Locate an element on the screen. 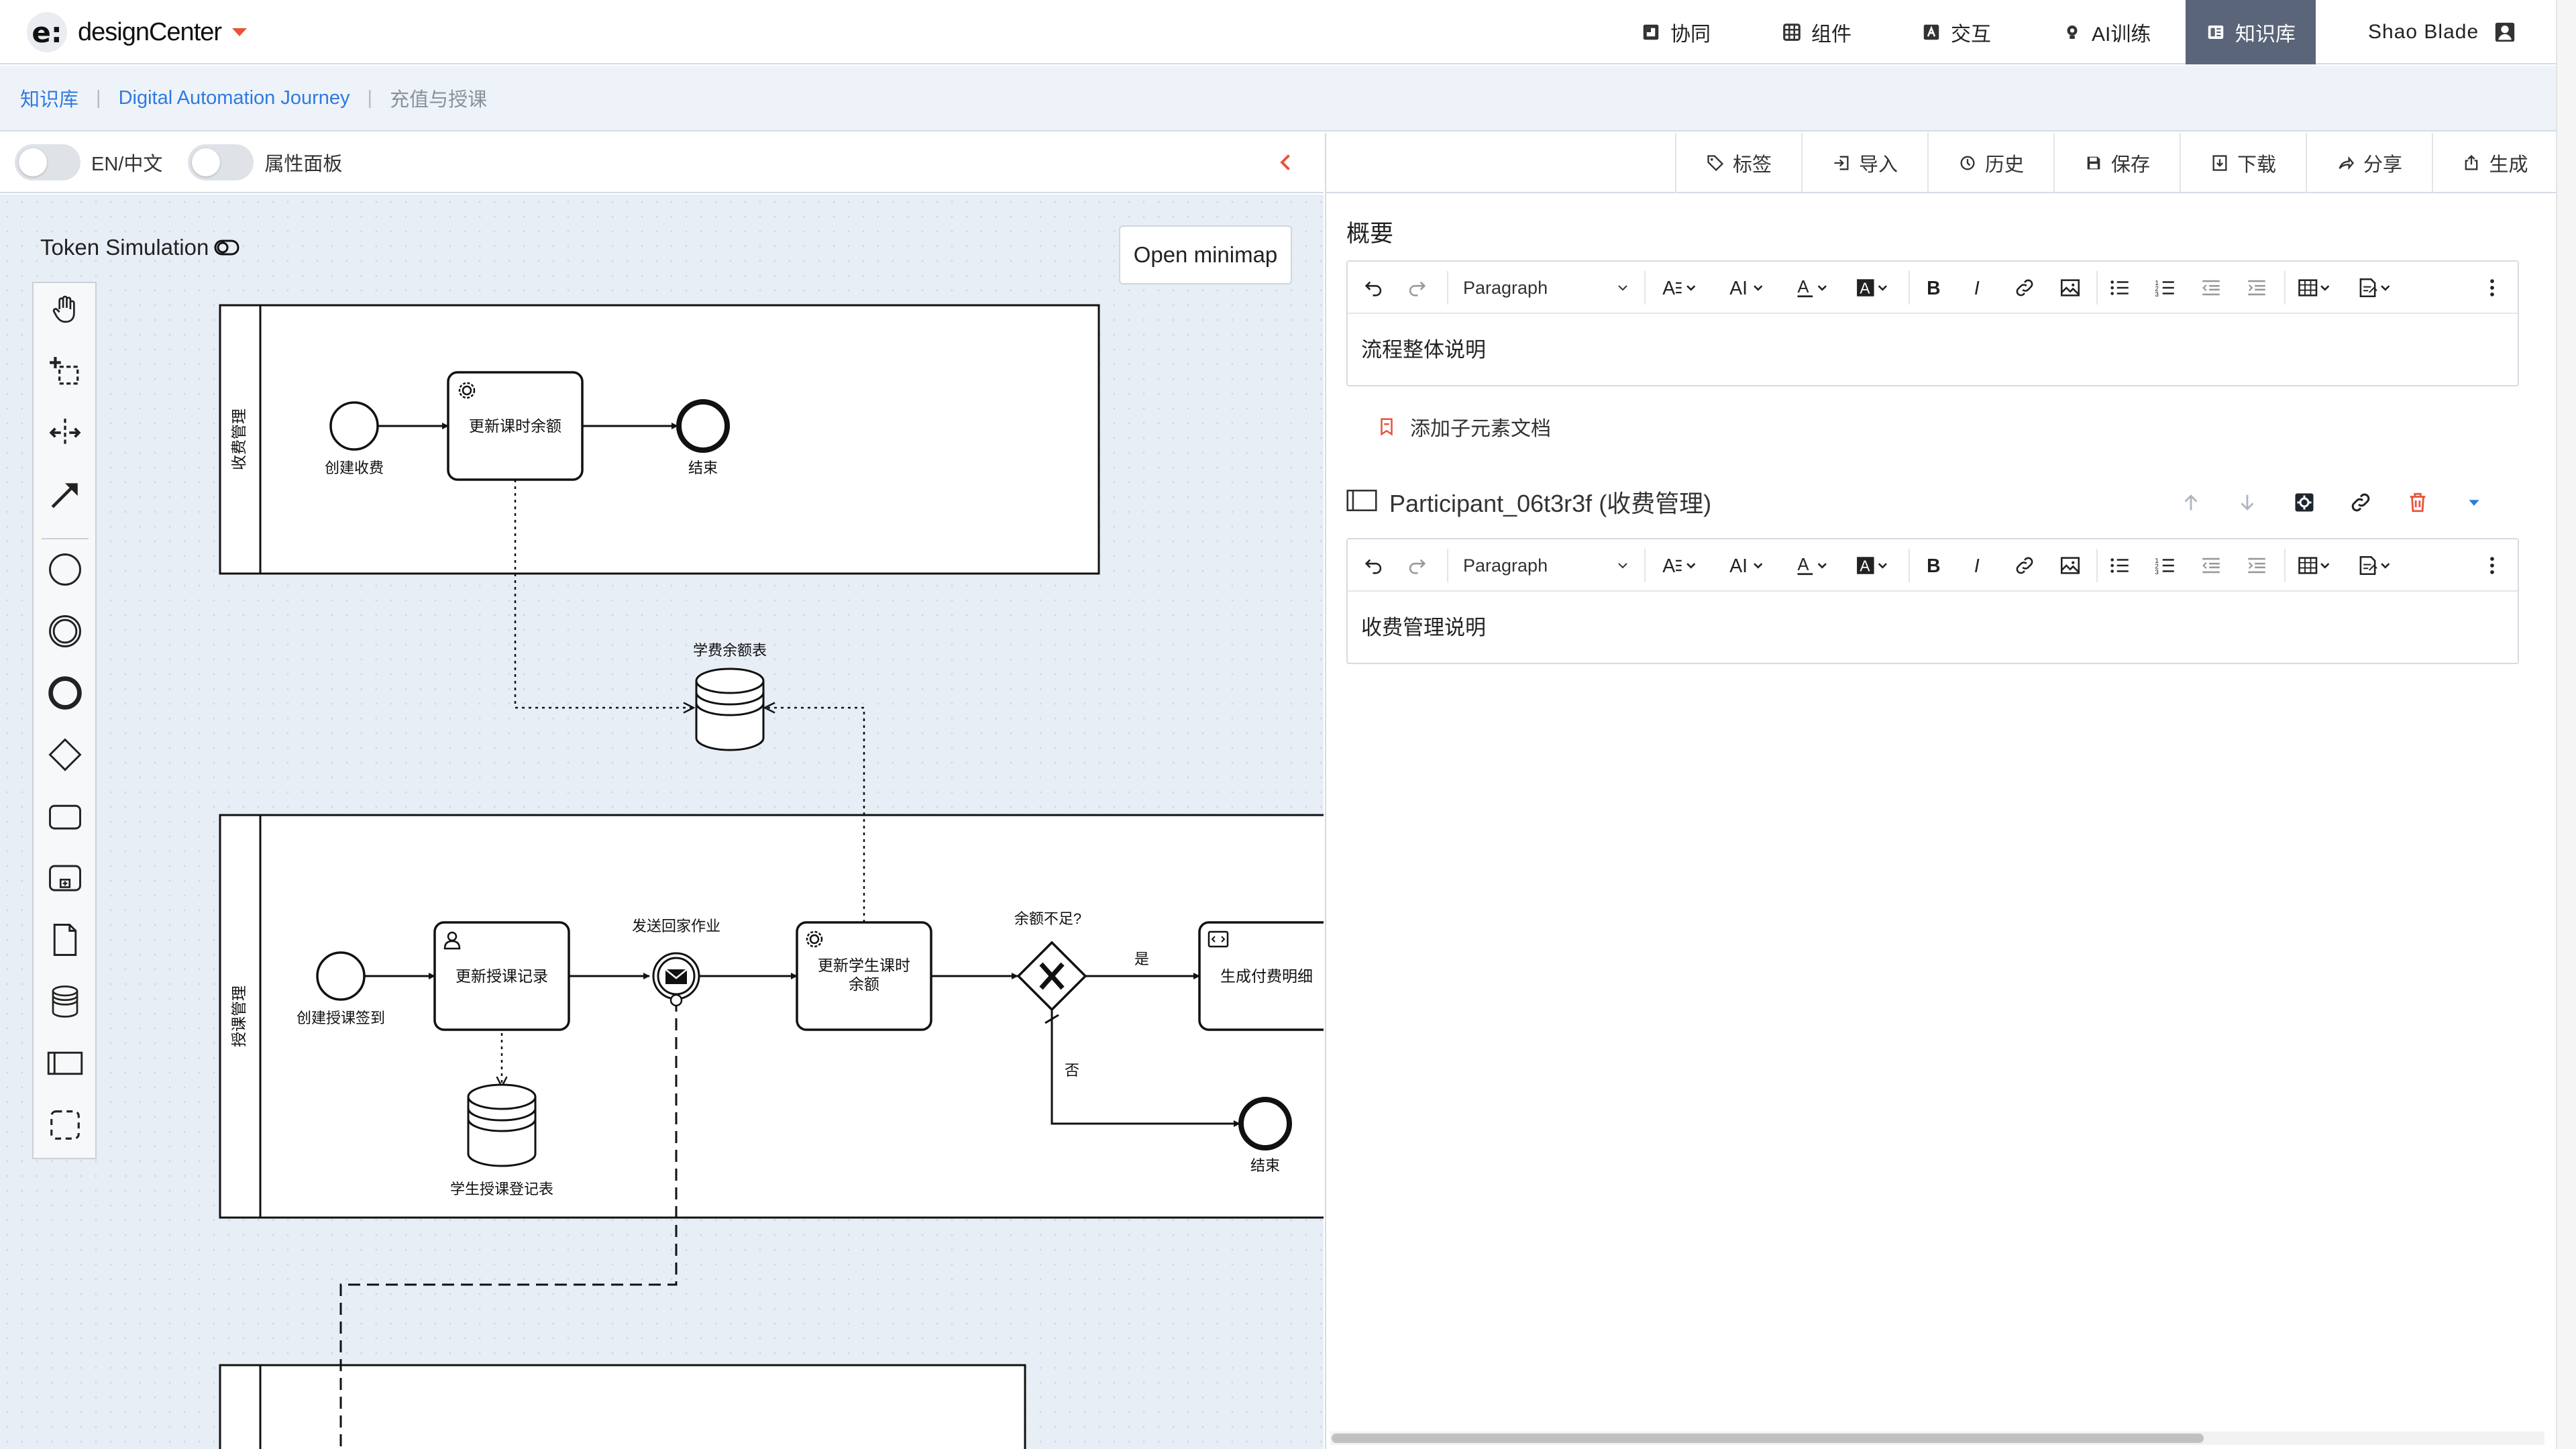 This screenshot has width=2576, height=1449. history-button: 历史 is located at coordinates (1990, 163).